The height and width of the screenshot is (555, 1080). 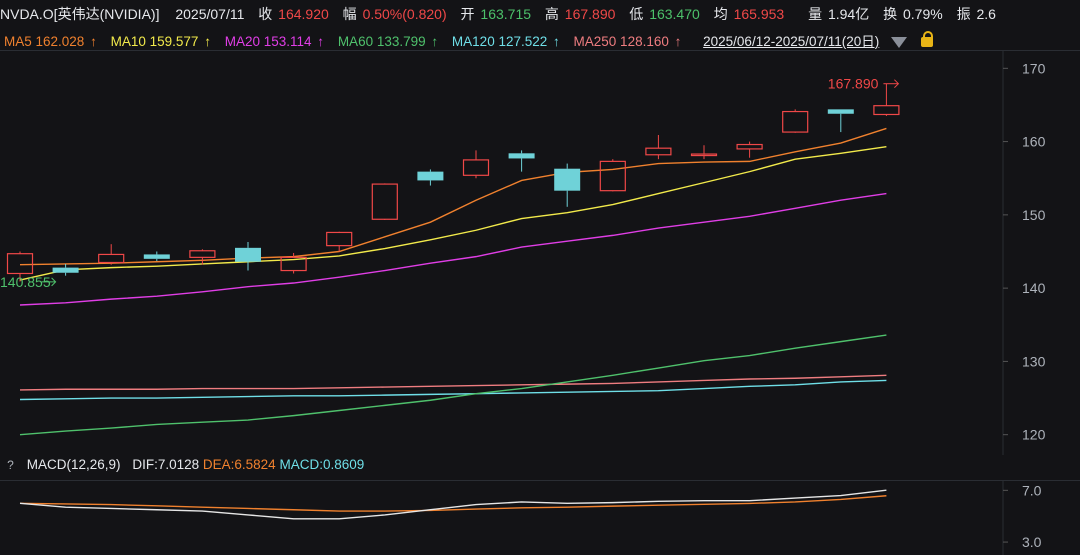 What do you see at coordinates (926, 39) in the screenshot?
I see `lock-icon` at bounding box center [926, 39].